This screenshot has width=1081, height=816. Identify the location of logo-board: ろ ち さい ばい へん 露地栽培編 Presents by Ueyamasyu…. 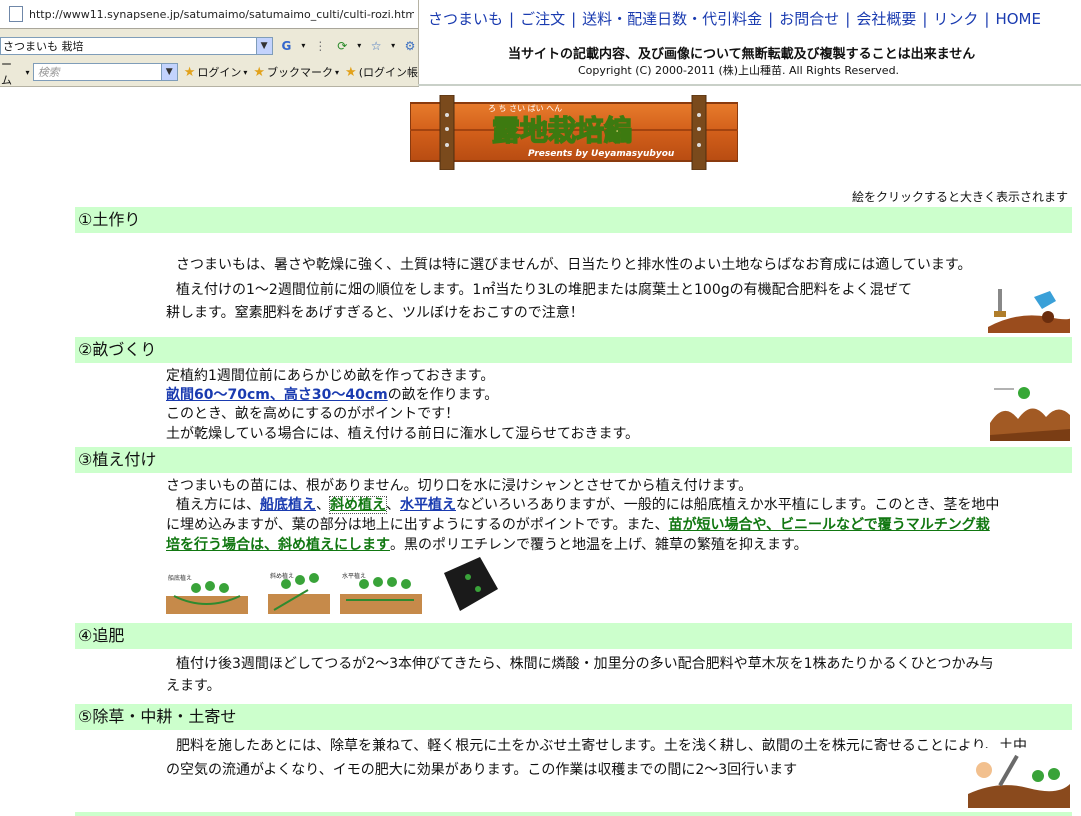
(574, 132).